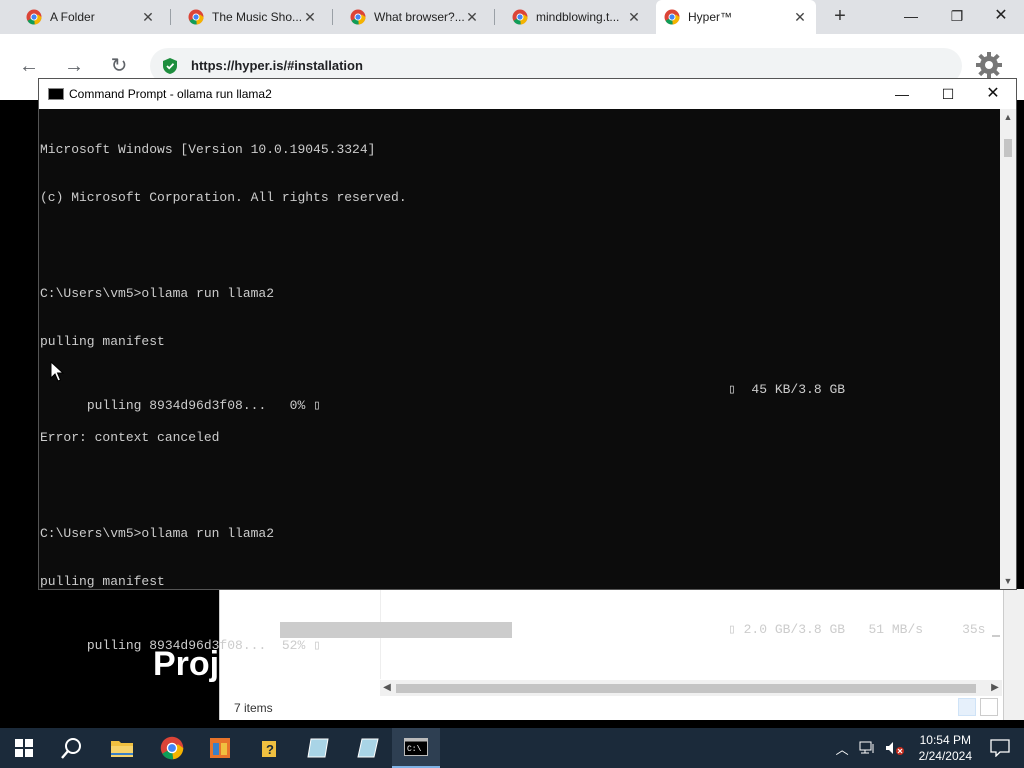 The image size is (1024, 768). What do you see at coordinates (203, 405) in the screenshot?
I see `progress-label: pulling 8934d96d3f08... 0% ▯` at bounding box center [203, 405].